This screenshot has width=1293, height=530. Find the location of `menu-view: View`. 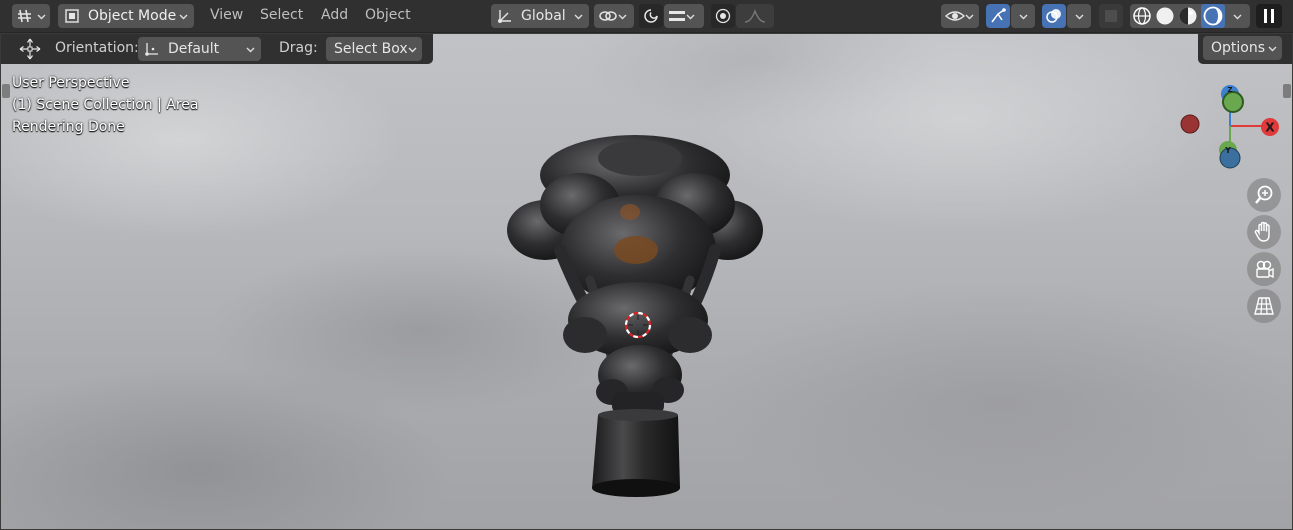

menu-view: View is located at coordinates (226, 15).